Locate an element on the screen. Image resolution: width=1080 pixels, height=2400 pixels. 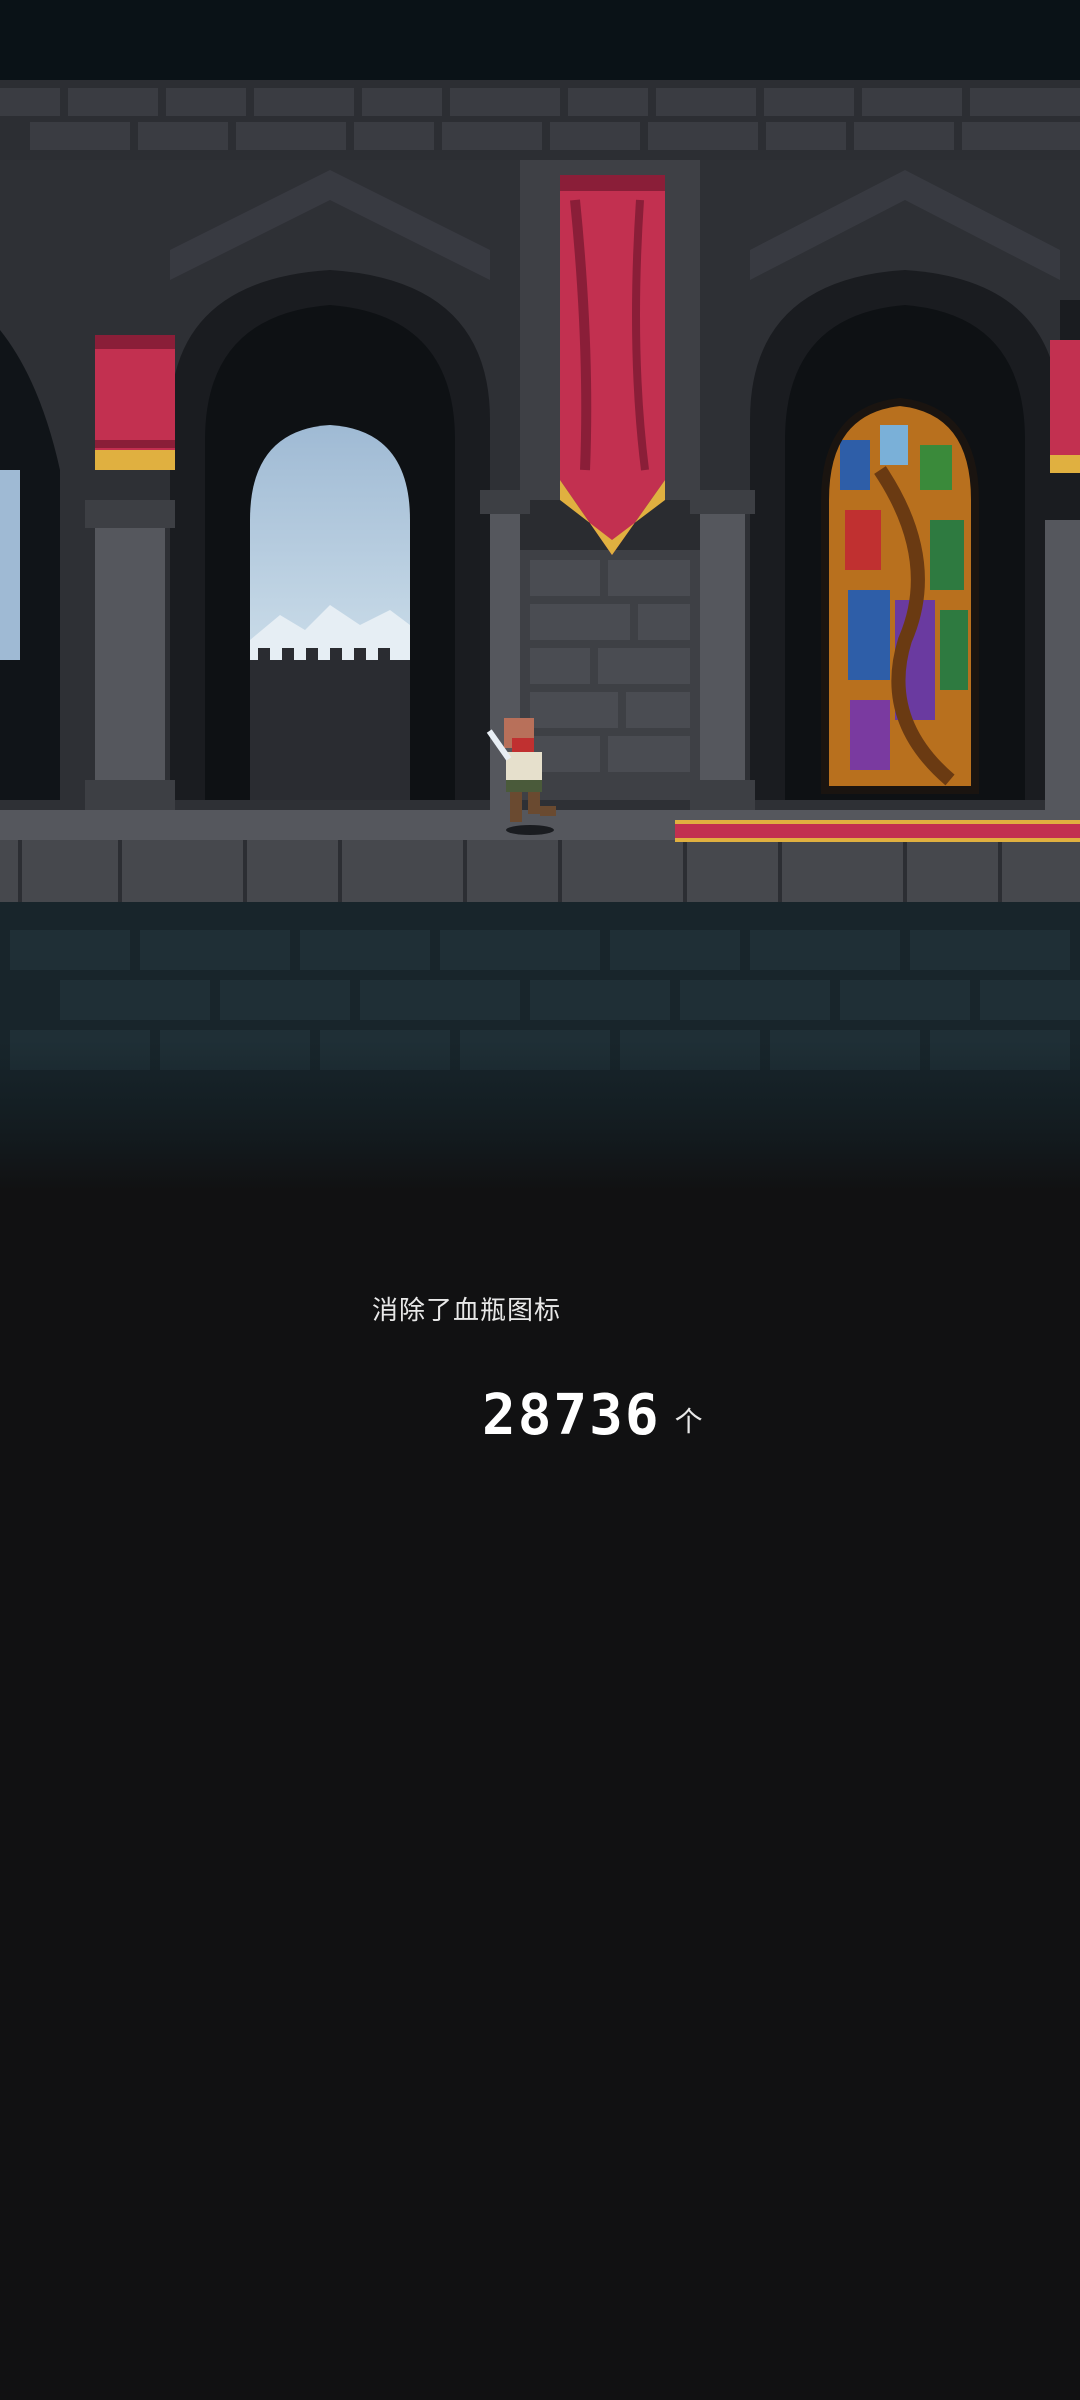
stat-value-row: 28736 个 is located at coordinates (592, 1408).